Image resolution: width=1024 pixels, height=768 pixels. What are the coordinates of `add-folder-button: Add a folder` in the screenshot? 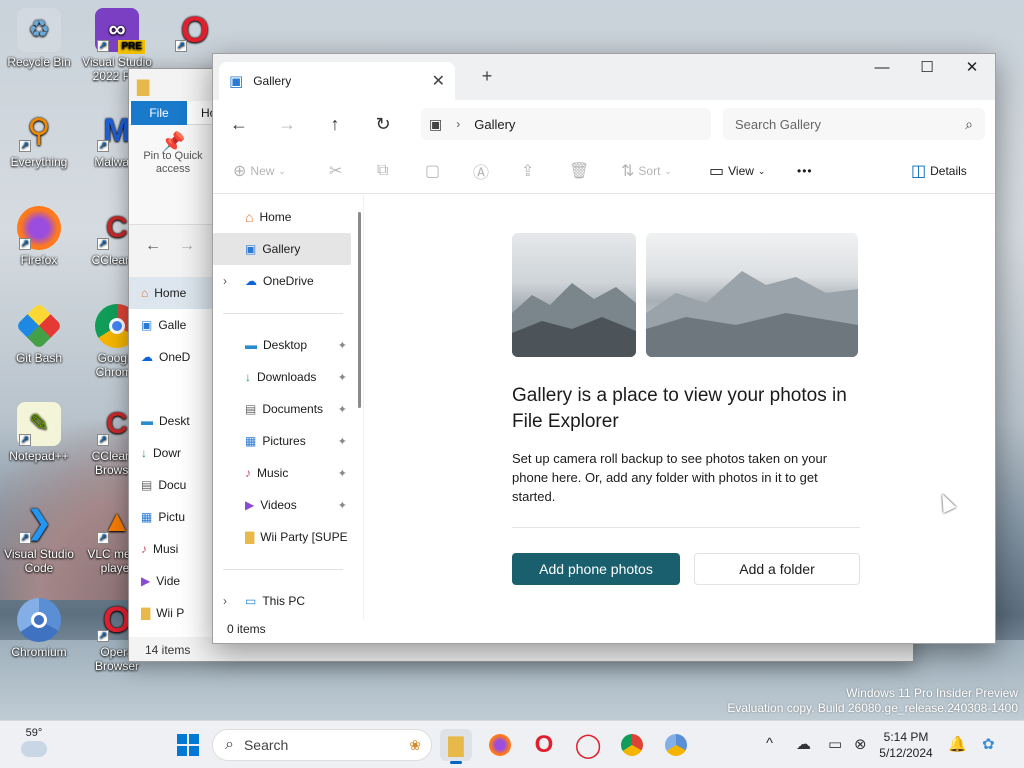 It's located at (777, 569).